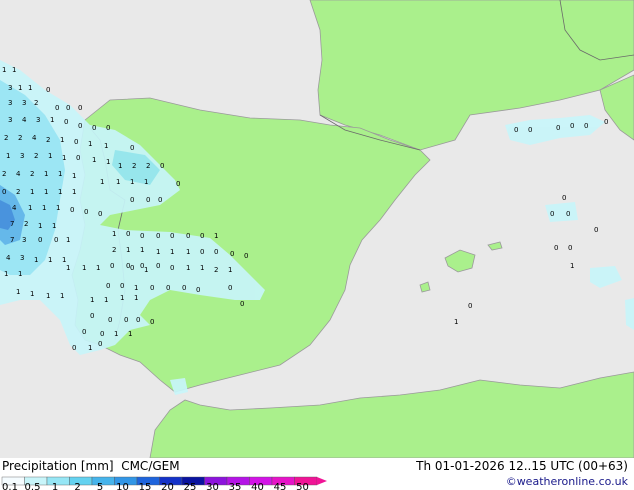 The height and width of the screenshot is (490, 634). What do you see at coordinates (167, 486) in the screenshot?
I see `scale-tick-label: 20` at bounding box center [167, 486].